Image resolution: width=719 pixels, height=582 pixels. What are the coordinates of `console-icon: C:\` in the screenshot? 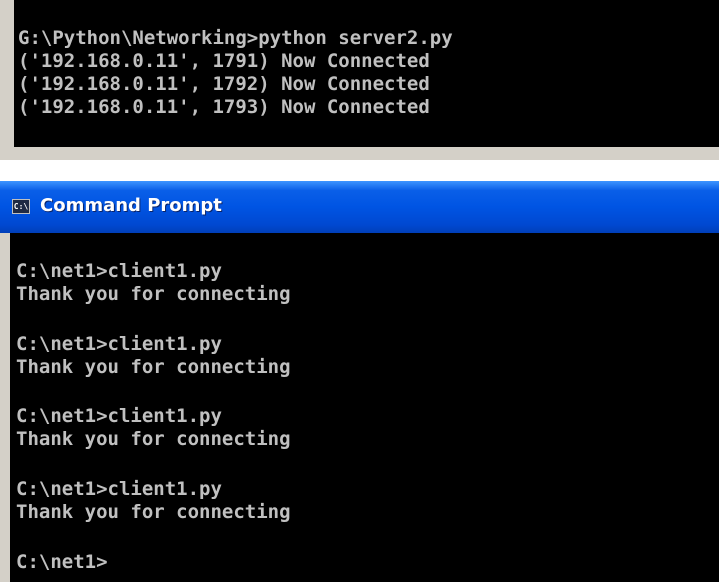 It's located at (21, 206).